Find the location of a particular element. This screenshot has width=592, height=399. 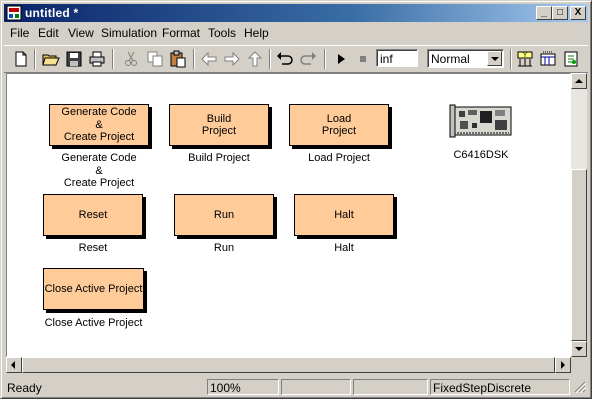

load-project-block: Load Project is located at coordinates (339, 125).